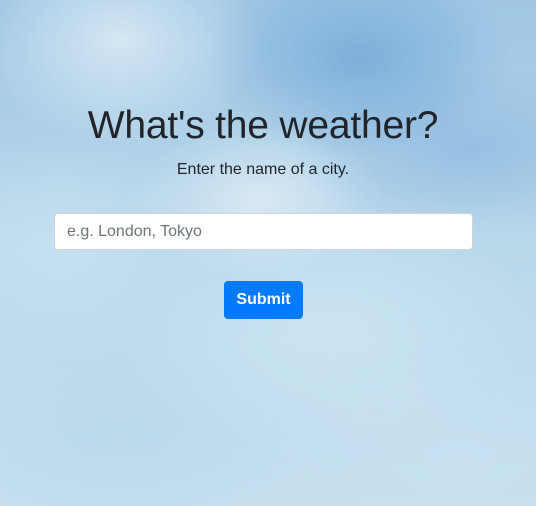  I want to click on city-search-input, so click(263, 231).